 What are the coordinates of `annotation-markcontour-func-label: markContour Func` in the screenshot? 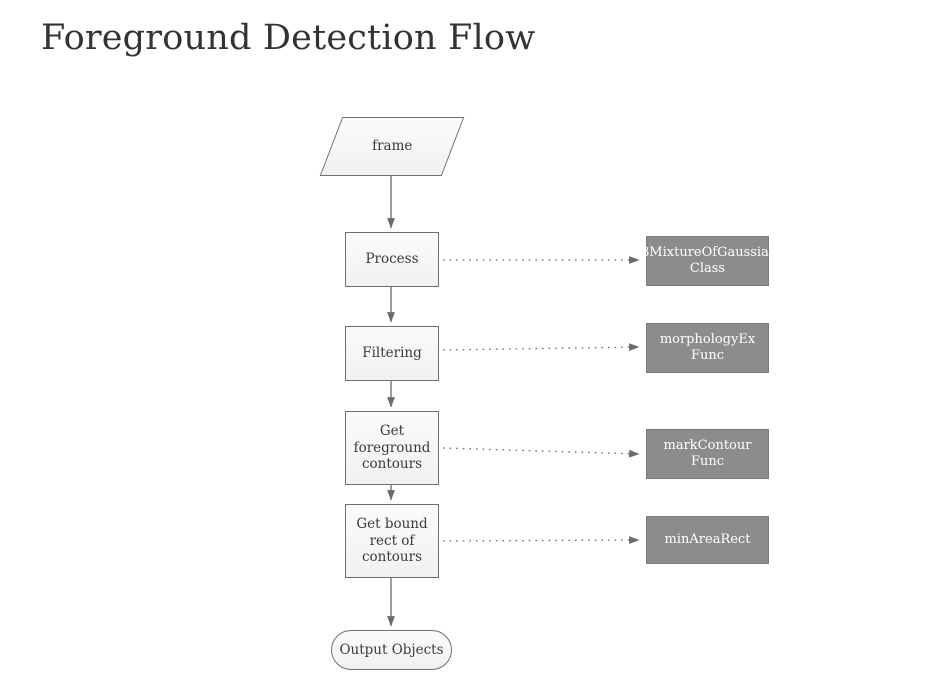 It's located at (707, 453).